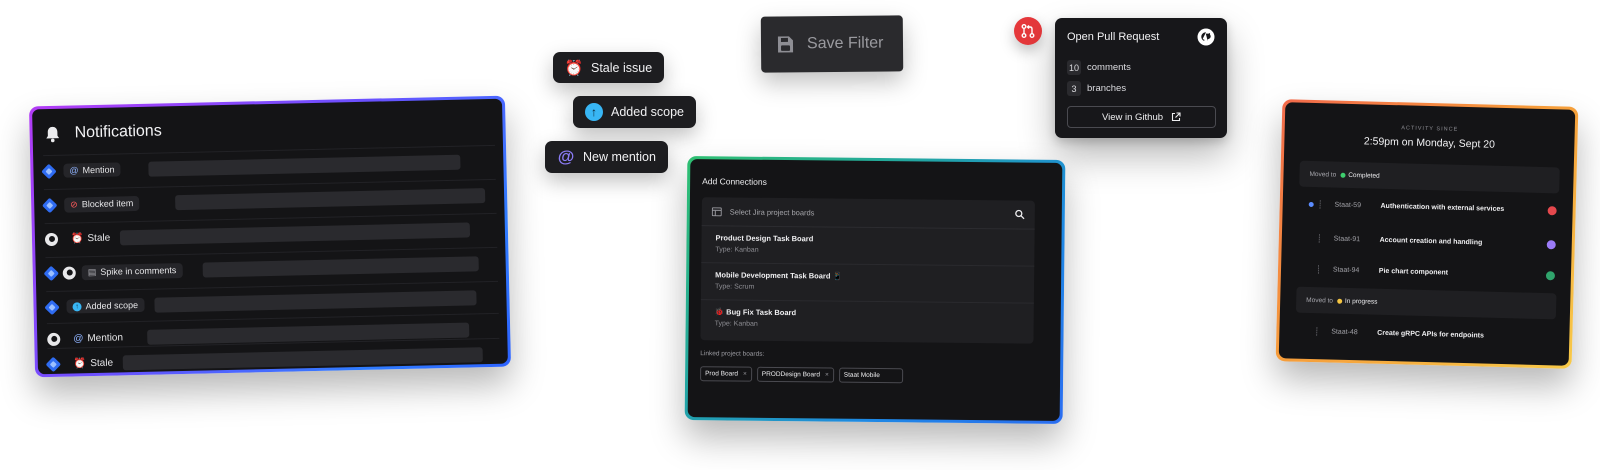 The image size is (1600, 470). What do you see at coordinates (837, 276) in the screenshot?
I see `mobile-phone-icon: 📱` at bounding box center [837, 276].